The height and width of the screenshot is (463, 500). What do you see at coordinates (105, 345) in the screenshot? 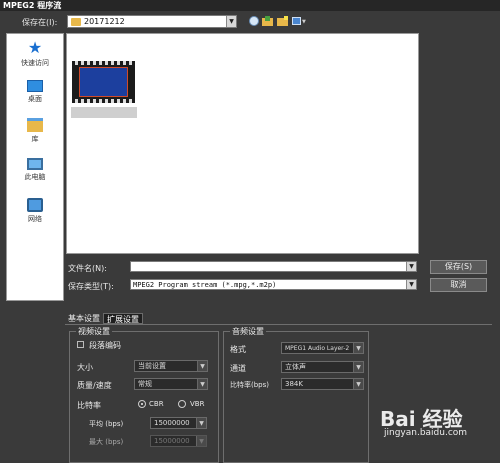
I see `segment-encoding-label: 段落编码` at bounding box center [105, 345].